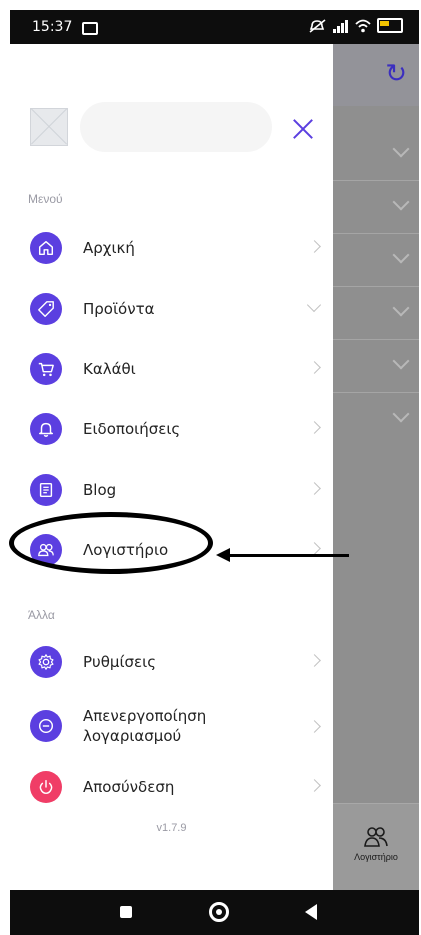 This screenshot has height=935, width=421. I want to click on wifi-icon, so click(363, 25).